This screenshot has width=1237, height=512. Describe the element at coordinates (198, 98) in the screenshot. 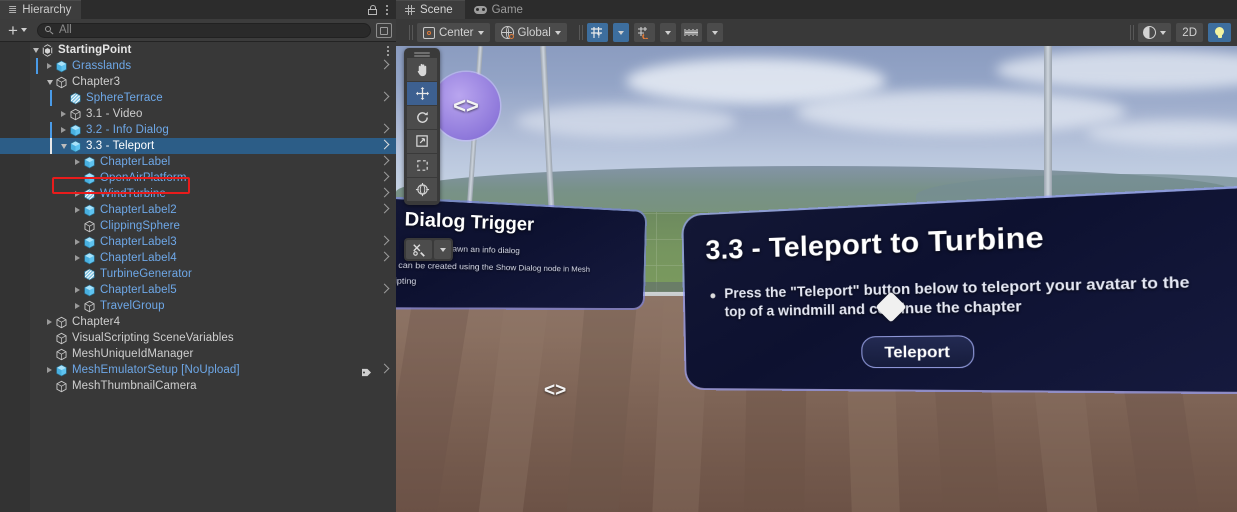

I see `hierarchy-row: SphereTerrace` at that location.